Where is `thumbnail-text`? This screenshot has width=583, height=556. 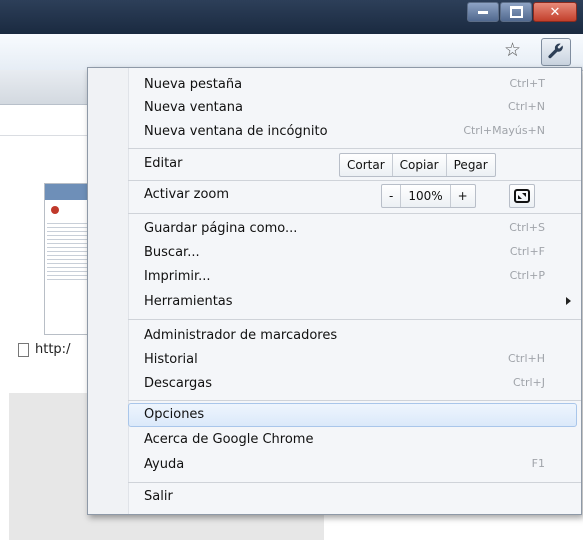
thumbnail-text is located at coordinates (67, 250).